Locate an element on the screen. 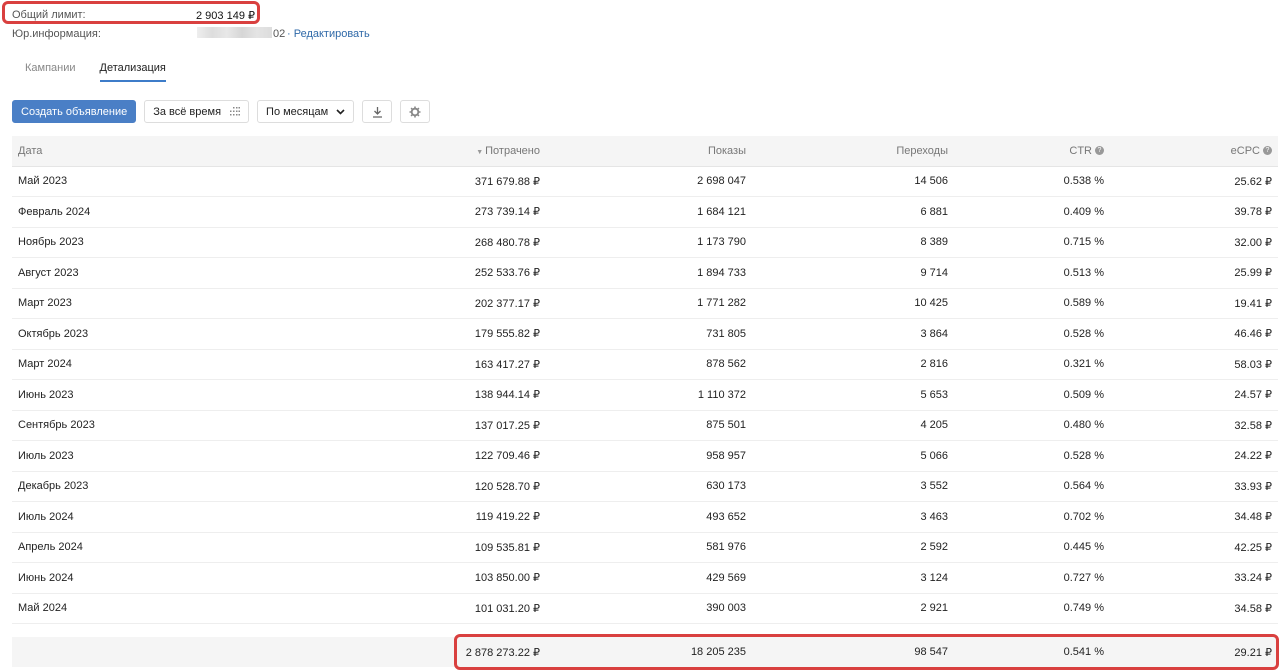  cell-spent: 101 031.20 ₽ is located at coordinates (354, 608).